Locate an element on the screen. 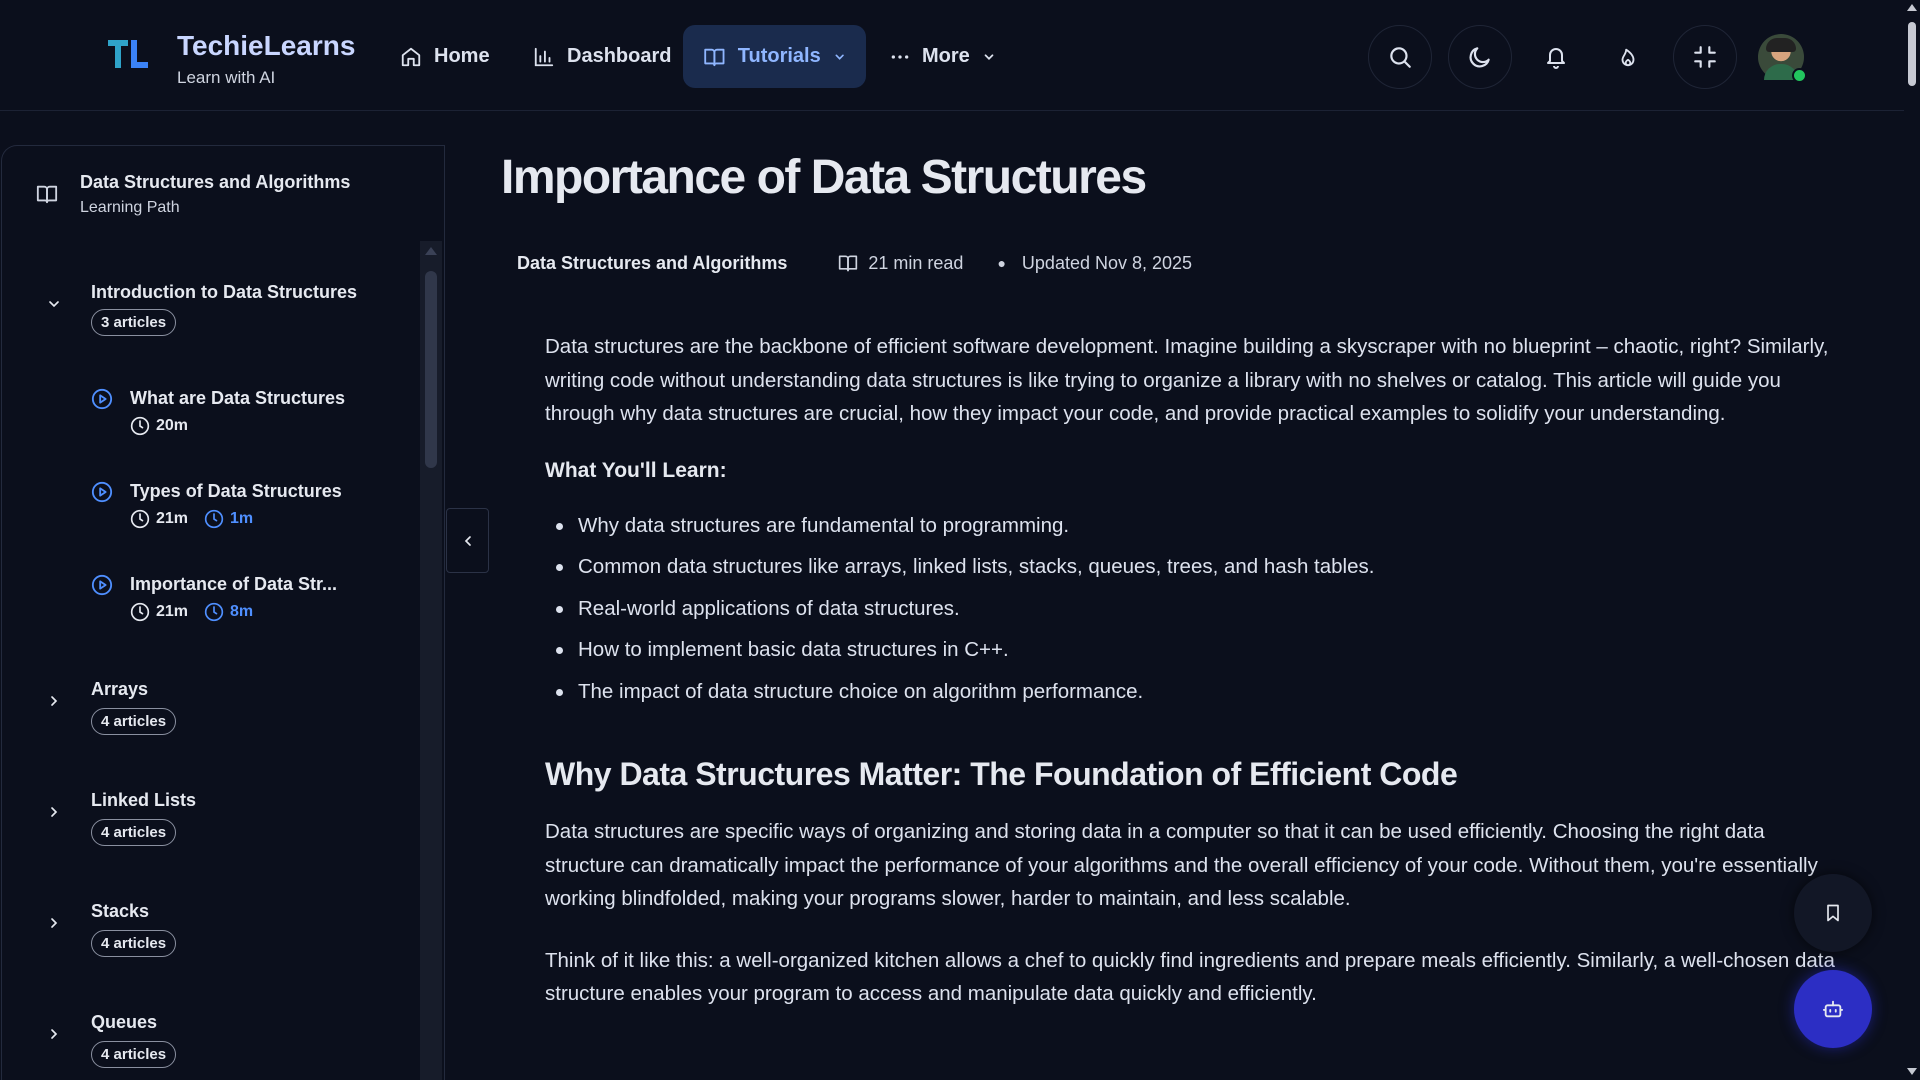 Image resolution: width=1920 pixels, height=1080 pixels. section-title: Linked Lists is located at coordinates (144, 800).